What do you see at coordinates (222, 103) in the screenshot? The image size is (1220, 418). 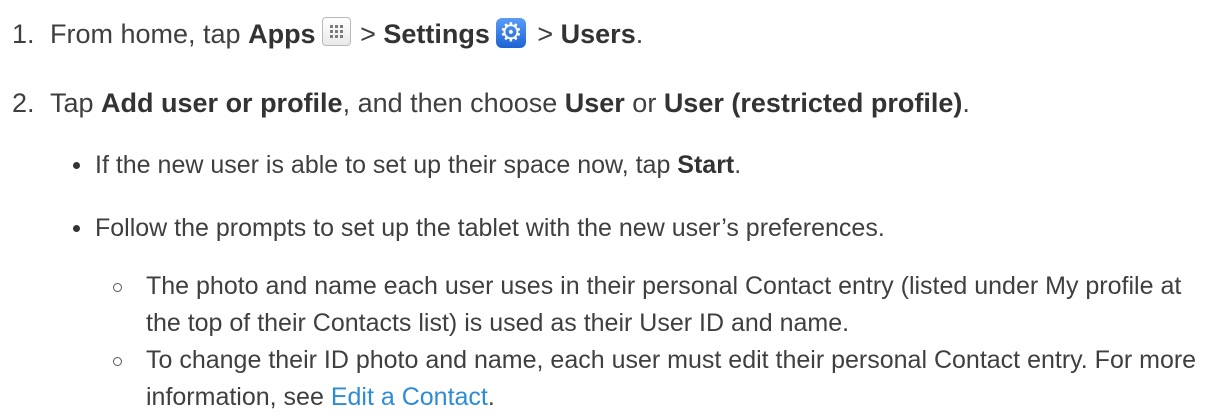 I see `add-user-label: Add user or profile` at bounding box center [222, 103].